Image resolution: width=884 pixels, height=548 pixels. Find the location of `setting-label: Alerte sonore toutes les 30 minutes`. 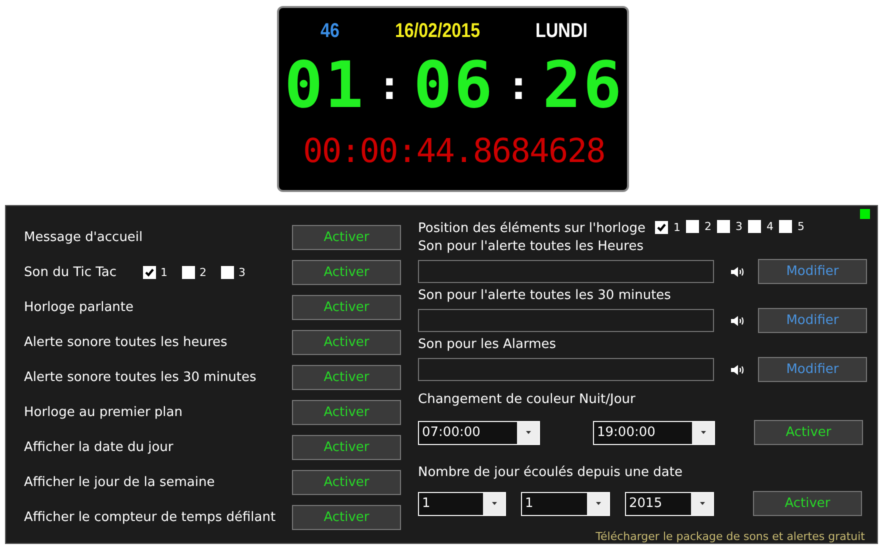

setting-label: Alerte sonore toutes les 30 minutes is located at coordinates (140, 377).